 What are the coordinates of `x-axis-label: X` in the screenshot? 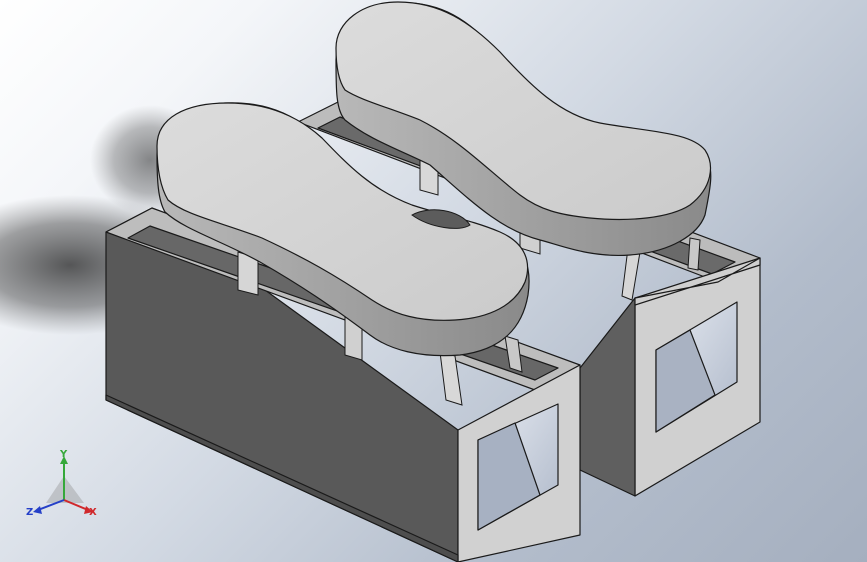 It's located at (93, 512).